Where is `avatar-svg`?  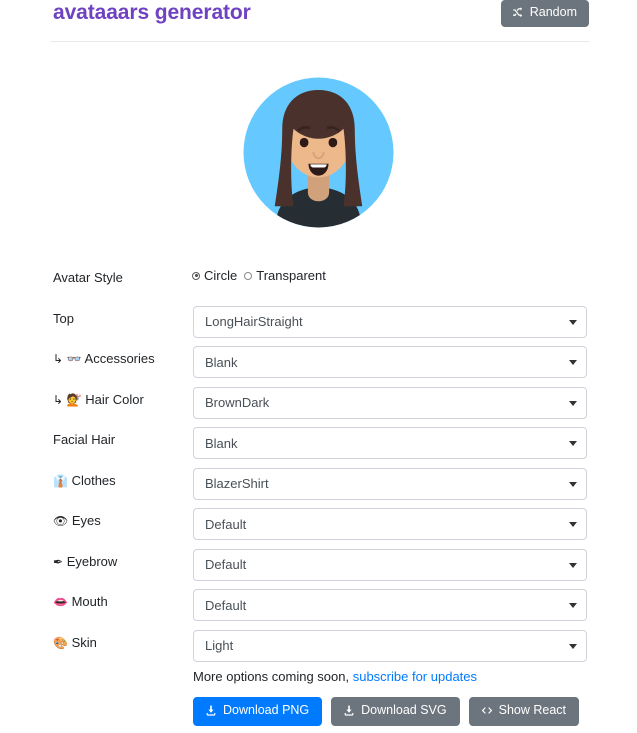 avatar-svg is located at coordinates (318, 152).